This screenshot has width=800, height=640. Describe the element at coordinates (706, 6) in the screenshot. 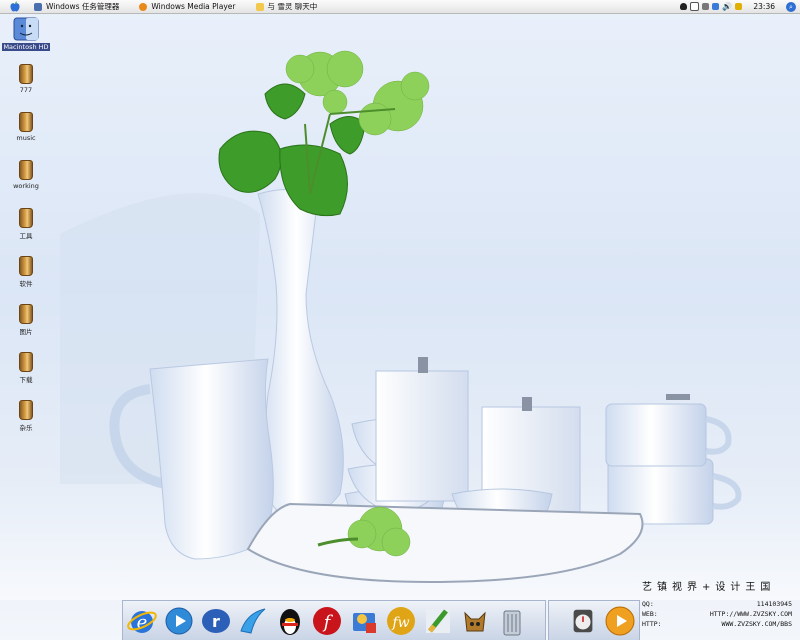

I see `lock-tray-icon` at that location.